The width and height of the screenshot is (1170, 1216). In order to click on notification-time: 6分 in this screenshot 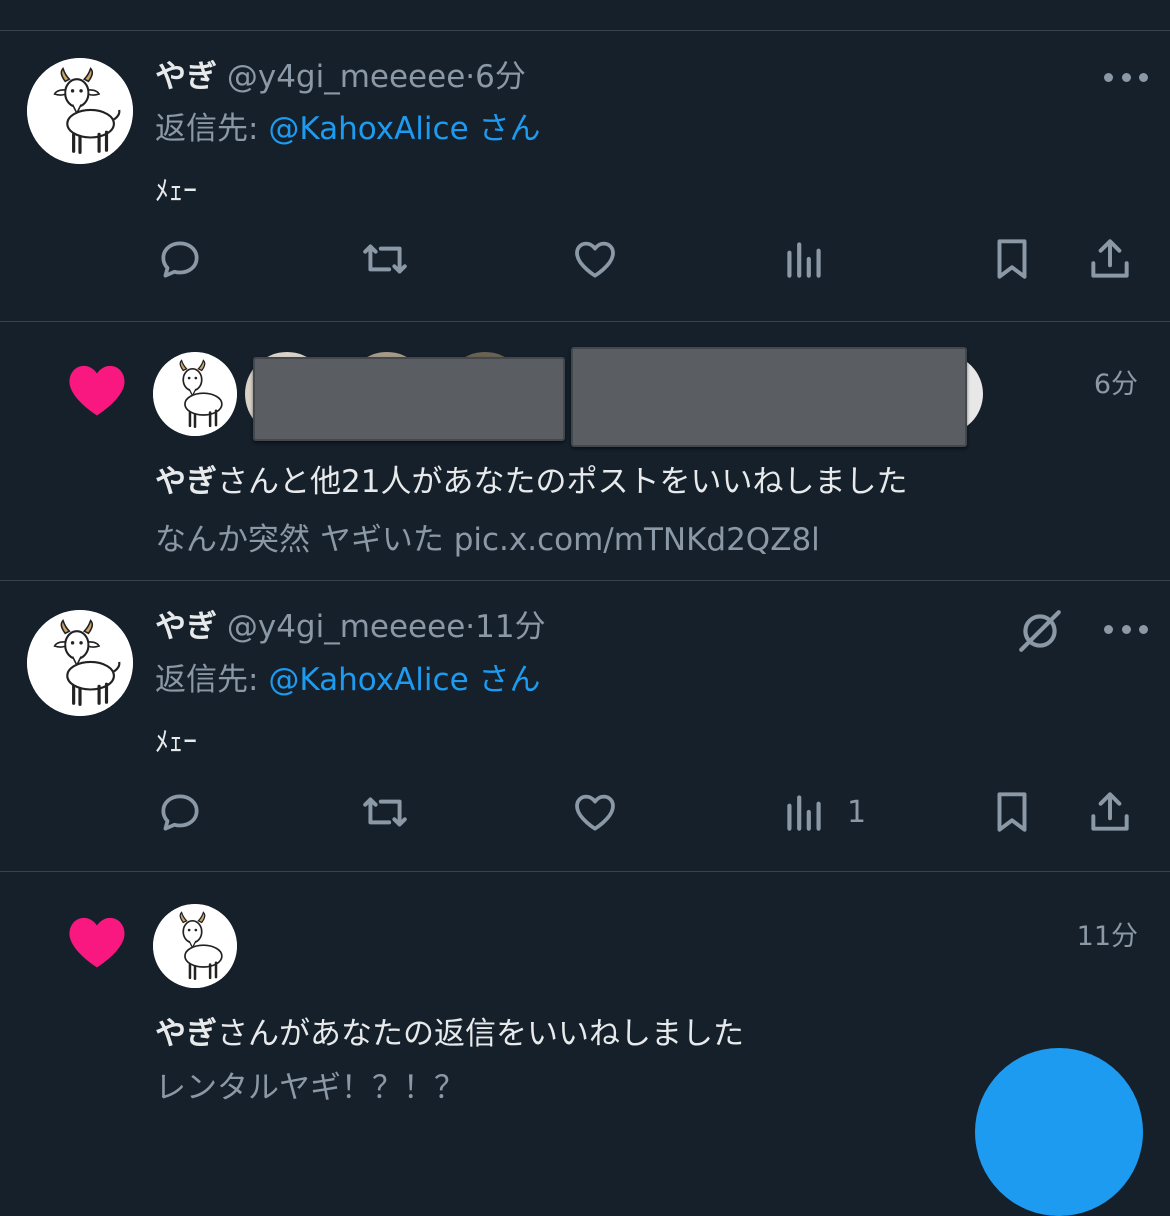, I will do `click(1115, 384)`.